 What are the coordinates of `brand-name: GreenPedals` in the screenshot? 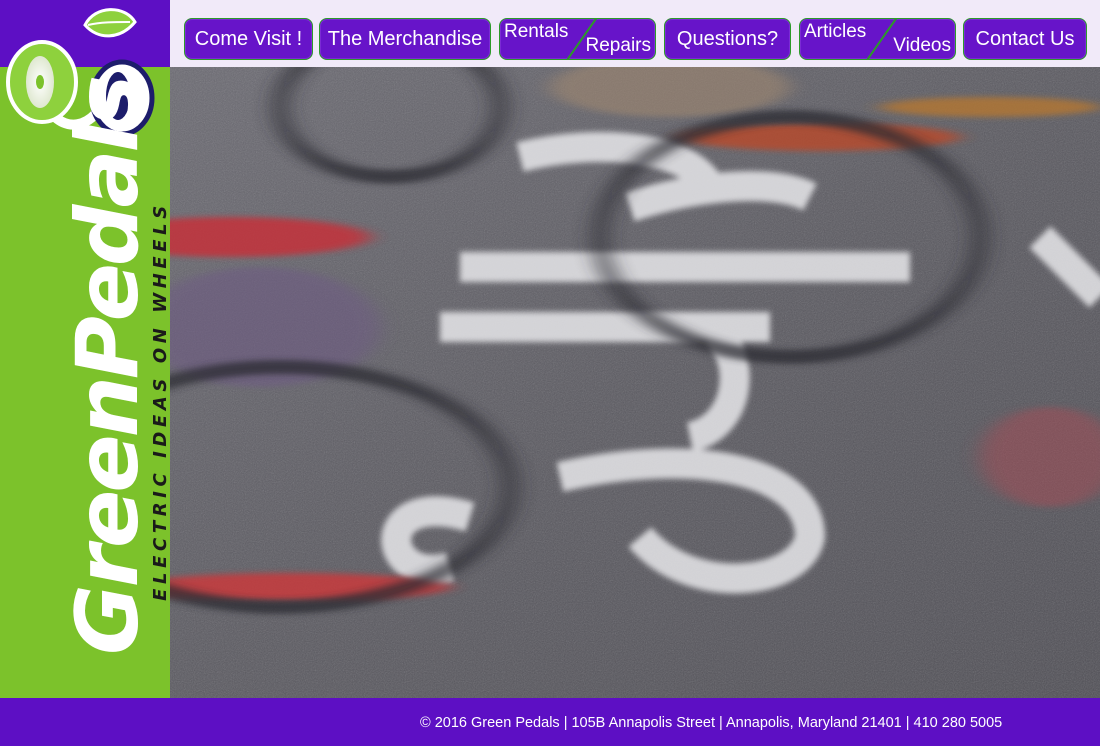 It's located at (108, 366).